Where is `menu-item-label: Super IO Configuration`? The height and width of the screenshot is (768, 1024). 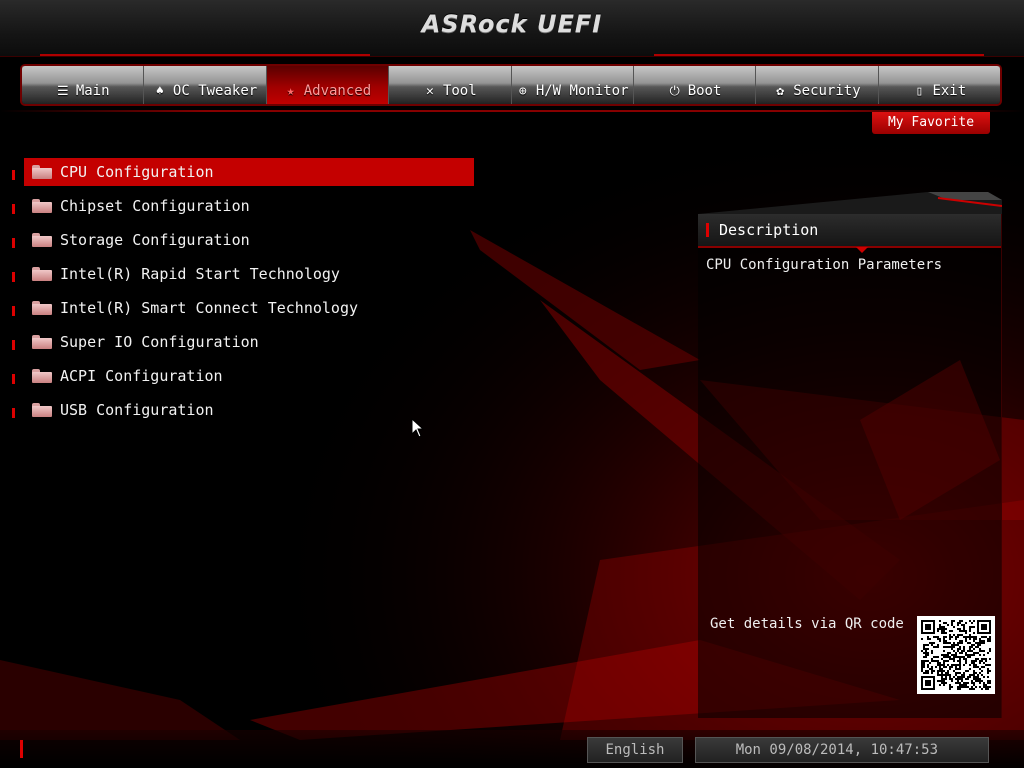 menu-item-label: Super IO Configuration is located at coordinates (159, 342).